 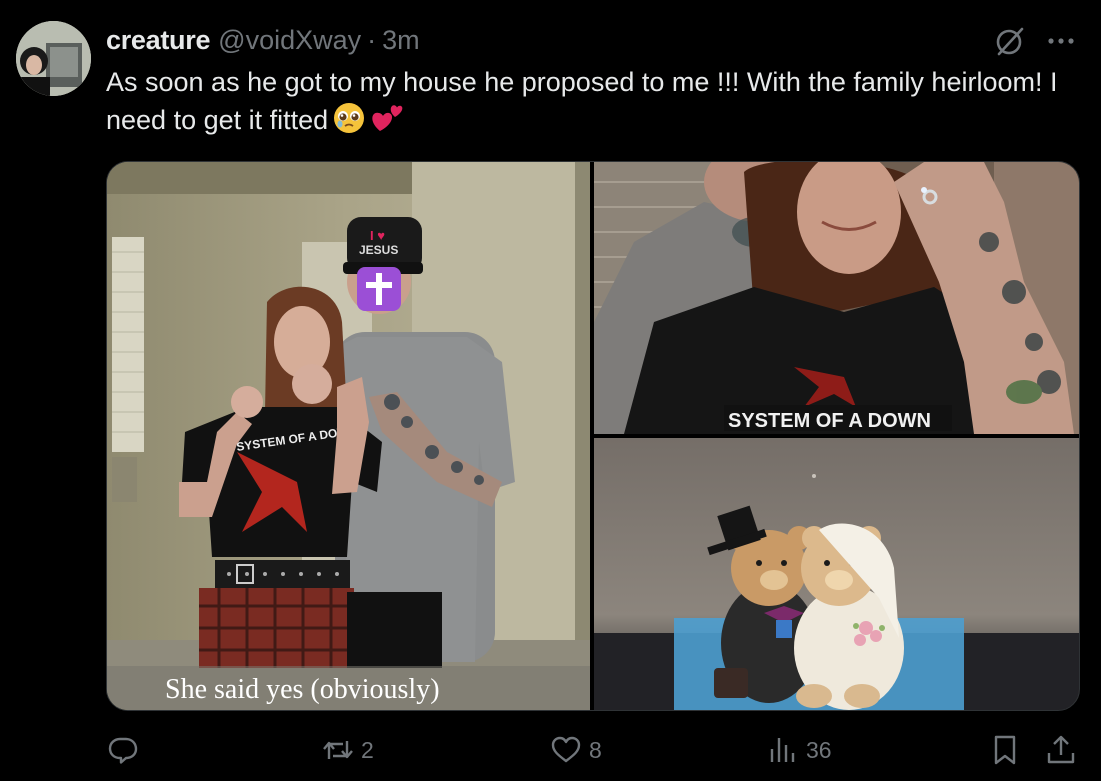 What do you see at coordinates (819, 749) in the screenshot?
I see `views-count: 36` at bounding box center [819, 749].